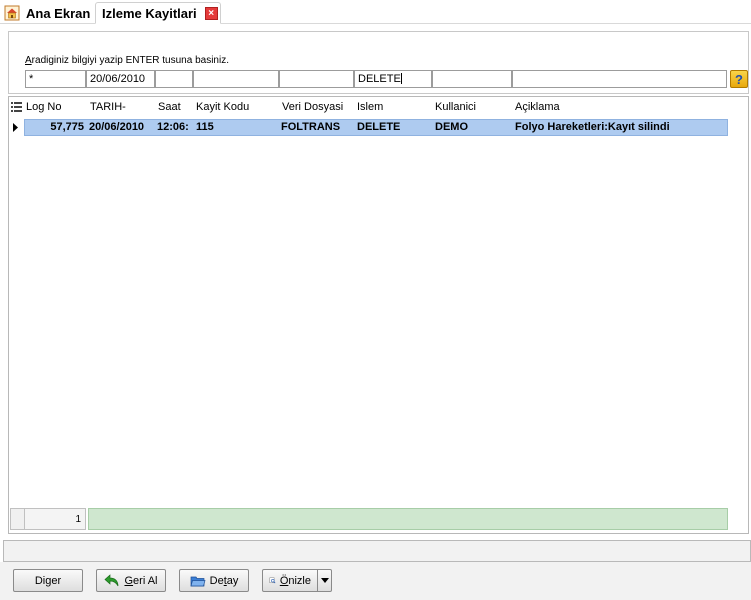 This screenshot has height=600, width=751. Describe the element at coordinates (149, 13) in the screenshot. I see `tab-label: Izleme Kayitlari` at that location.